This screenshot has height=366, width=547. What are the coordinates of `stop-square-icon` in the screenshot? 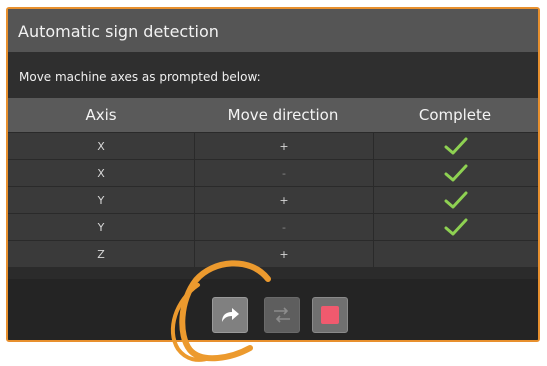 It's located at (330, 315).